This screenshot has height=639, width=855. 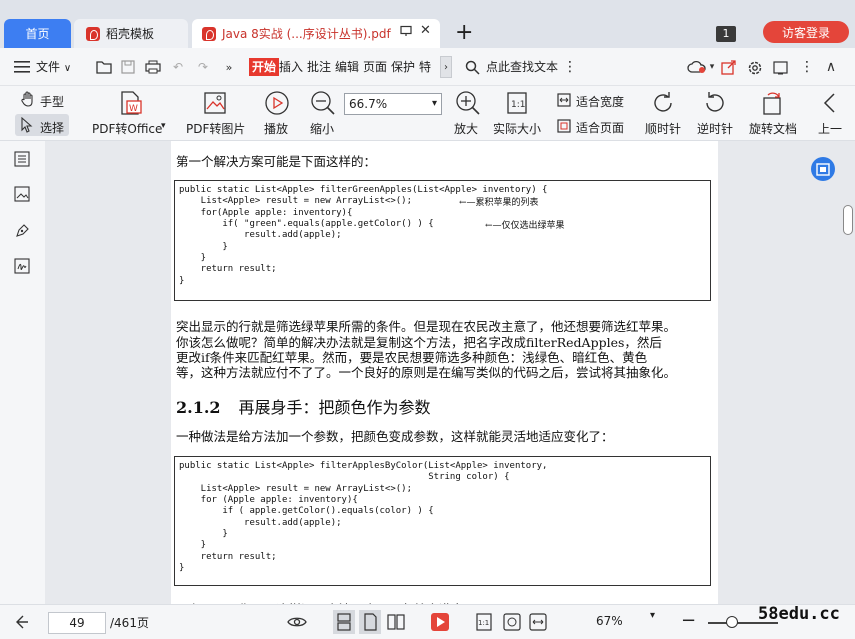 I want to click on fit-width-label: 适合宽度, so click(x=600, y=101).